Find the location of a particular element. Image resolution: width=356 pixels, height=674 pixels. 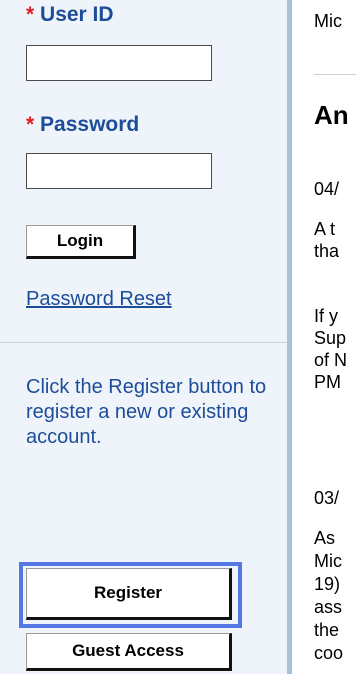

announcement-text: As is located at coordinates (325, 538).